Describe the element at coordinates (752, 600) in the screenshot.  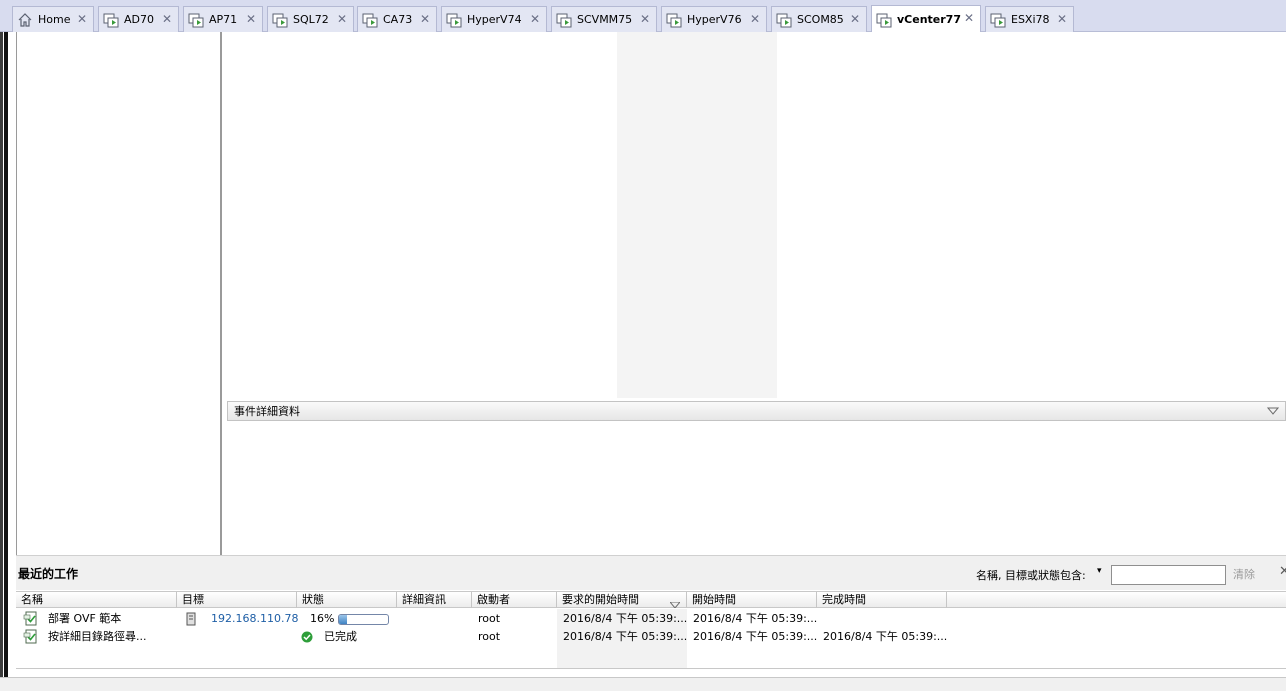
I see `column-header-start: 開始時間` at that location.